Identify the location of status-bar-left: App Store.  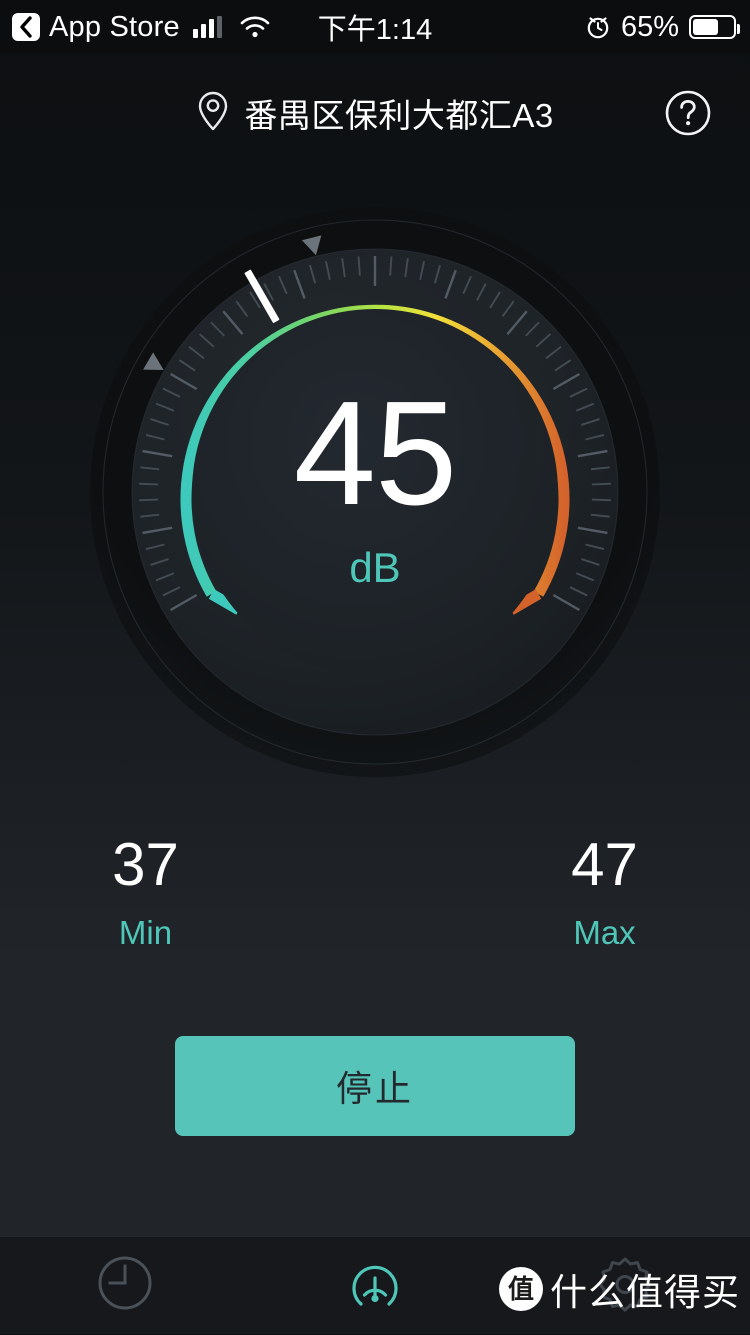
(135, 27).